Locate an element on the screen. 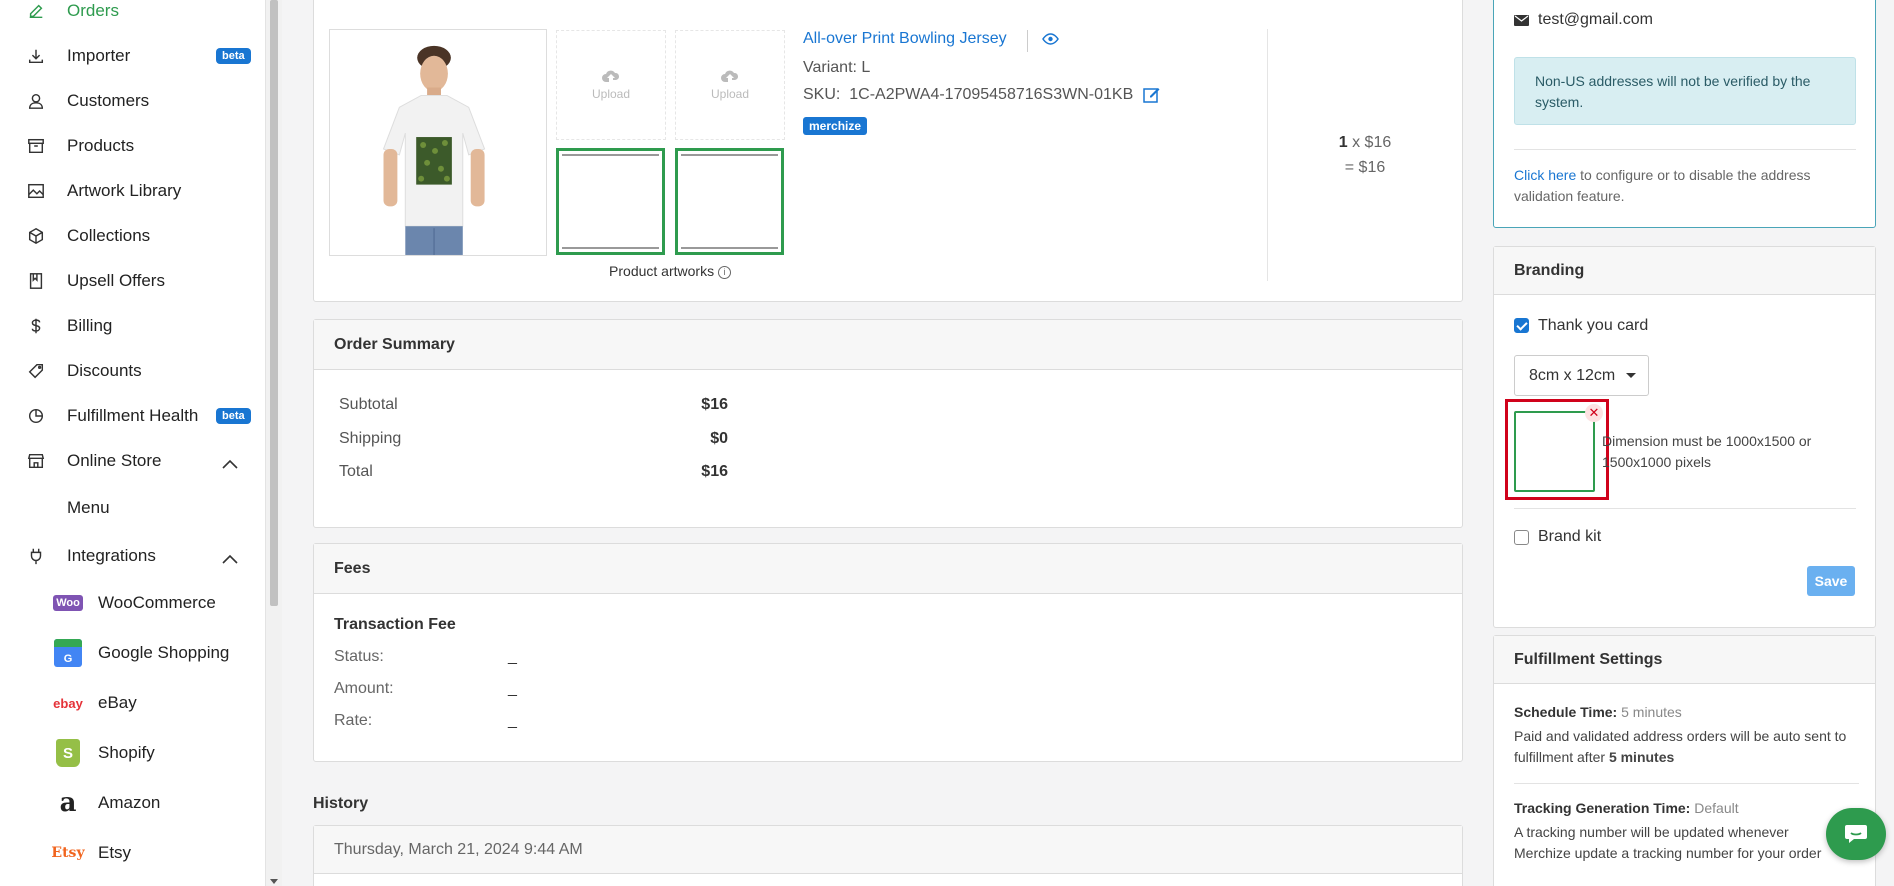 The height and width of the screenshot is (886, 1894). sidebar-item-discounts: Discounts is located at coordinates (132, 371).